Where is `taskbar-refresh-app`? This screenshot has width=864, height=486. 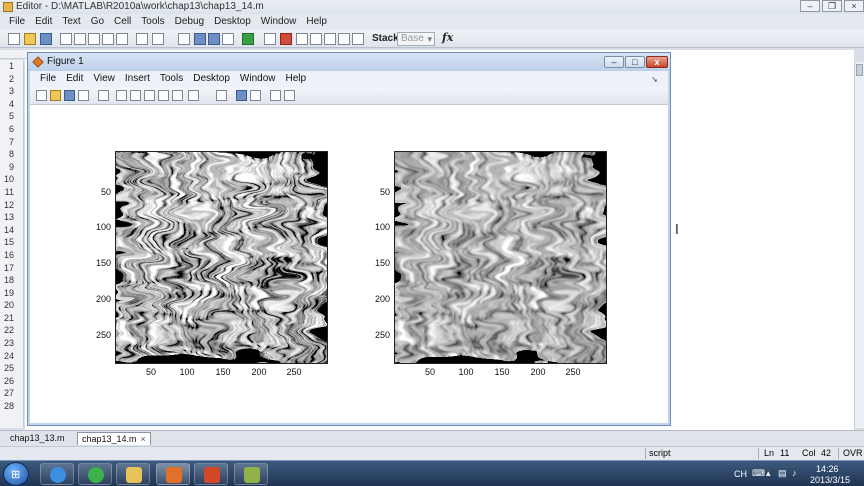 taskbar-refresh-app is located at coordinates (95, 474).